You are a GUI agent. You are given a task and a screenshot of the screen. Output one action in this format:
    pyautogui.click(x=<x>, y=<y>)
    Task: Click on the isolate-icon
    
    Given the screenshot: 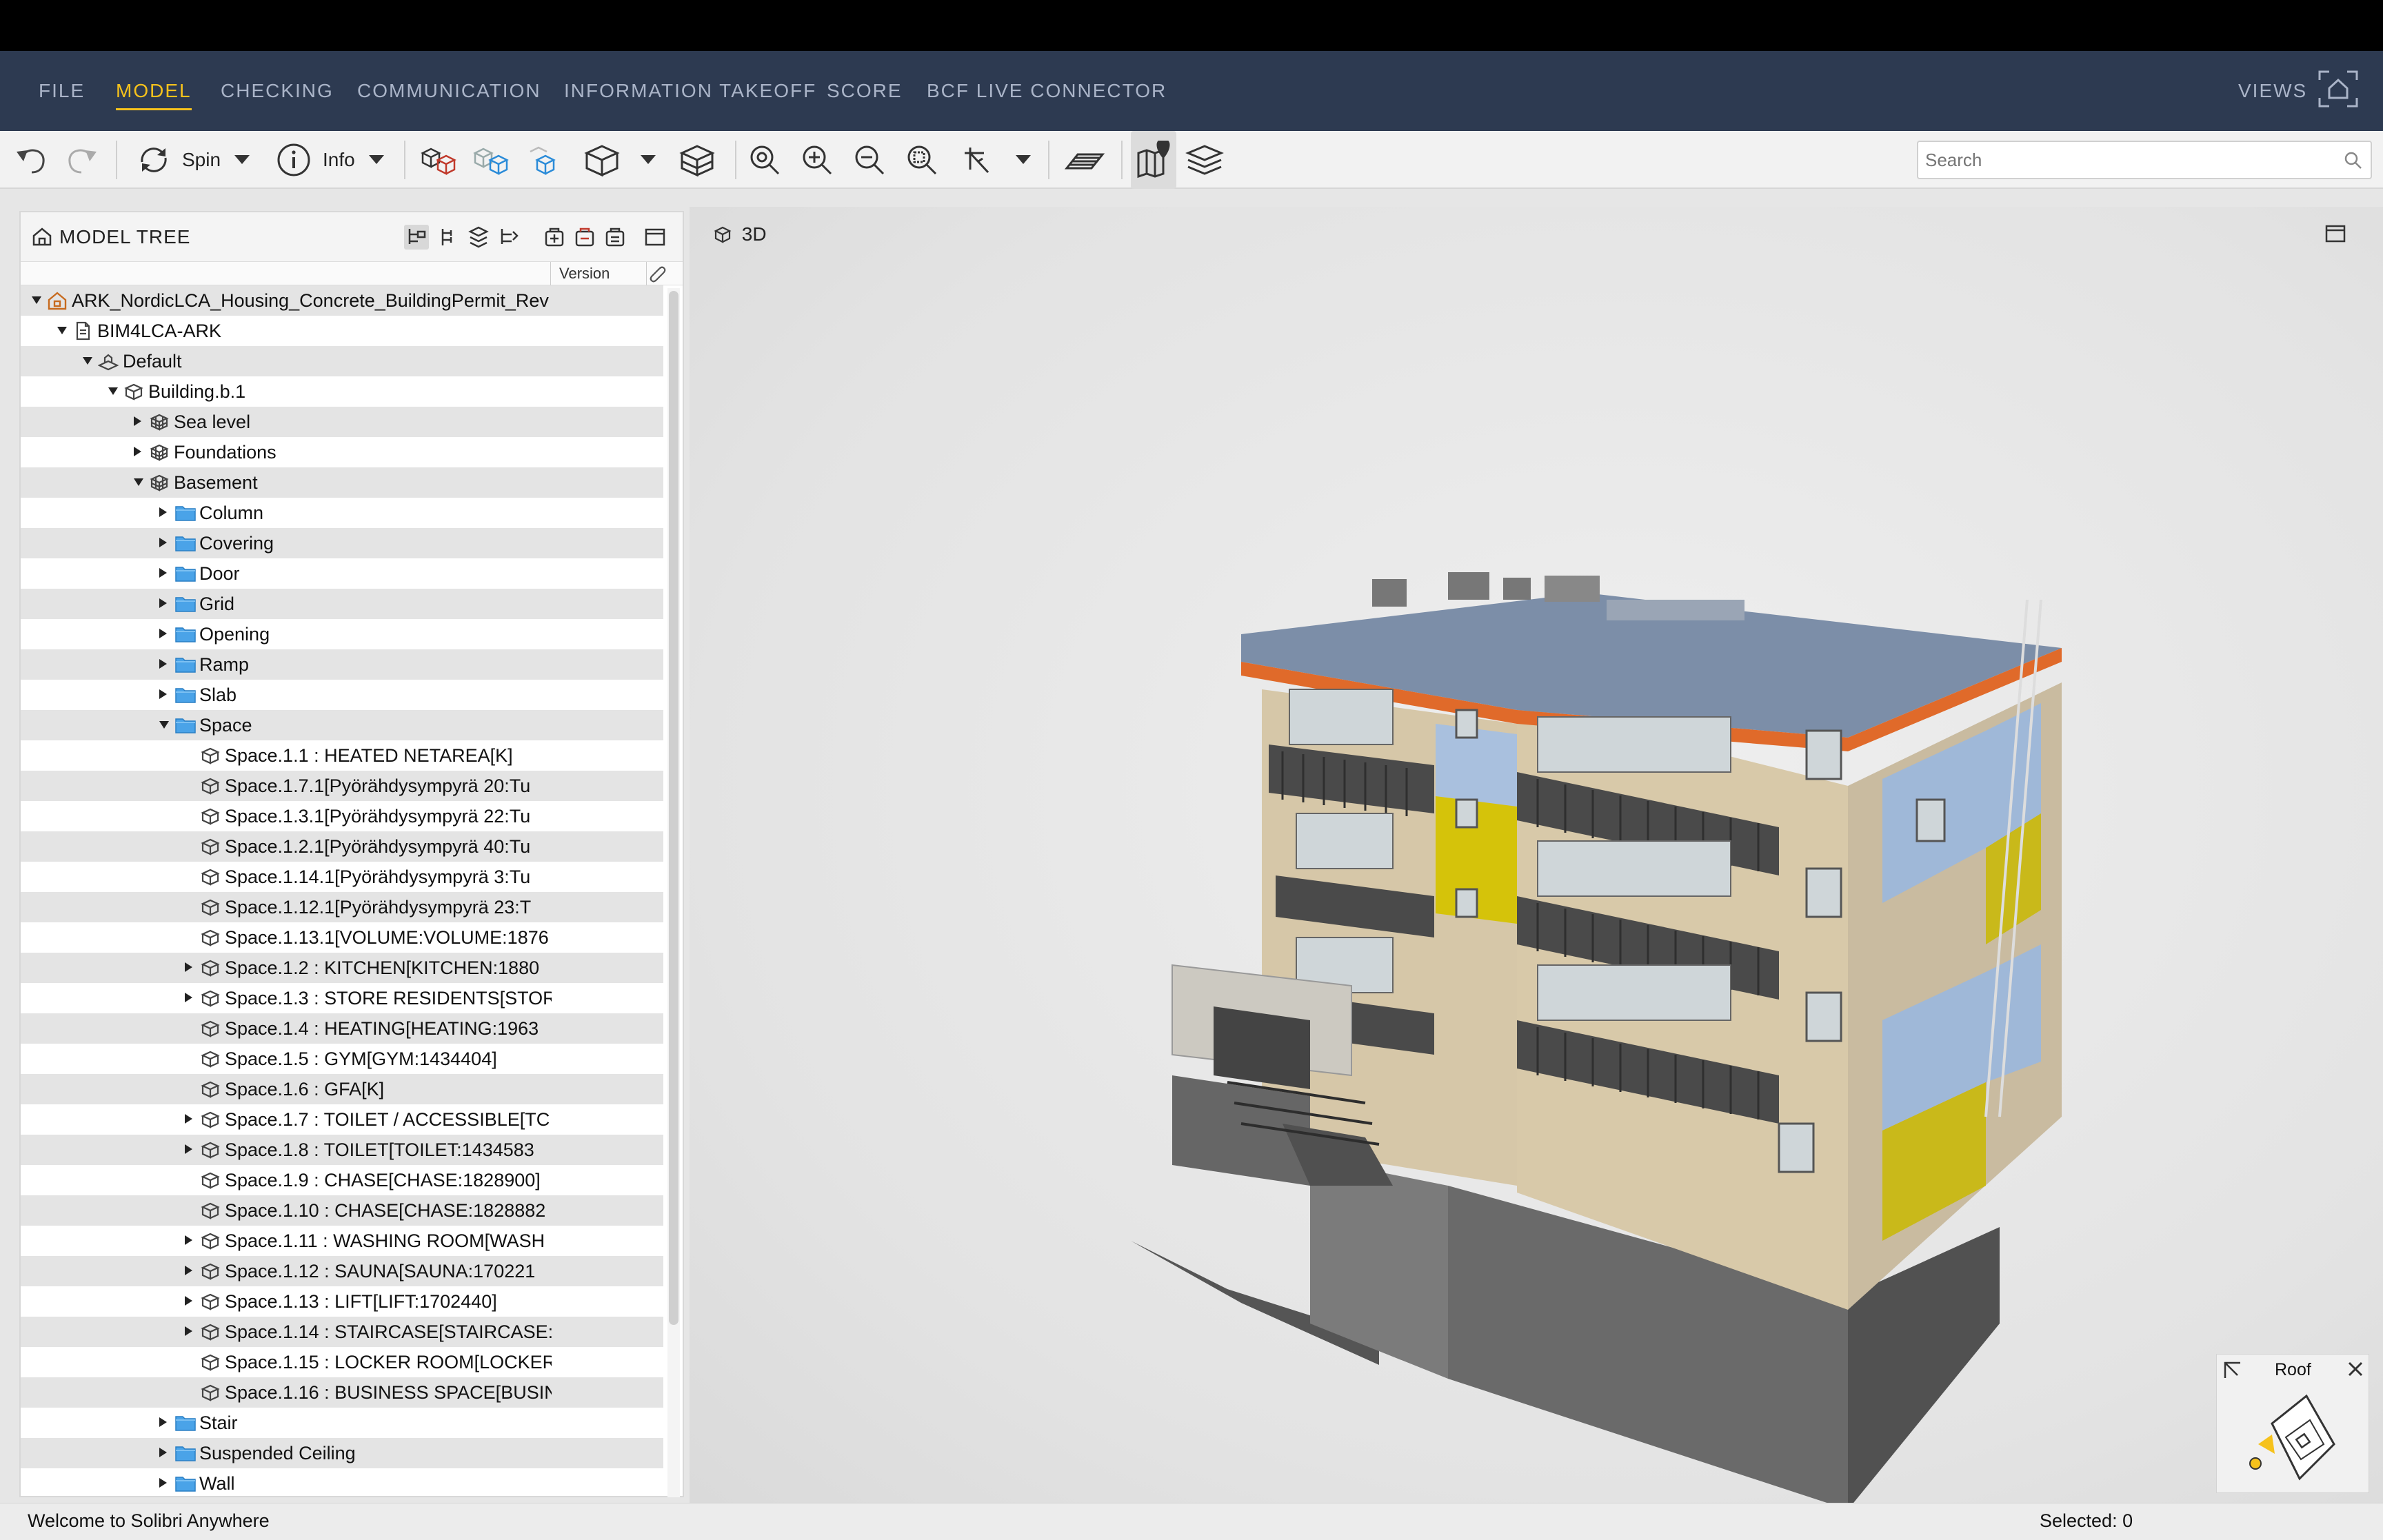 What is the action you would take?
    pyautogui.click(x=544, y=160)
    